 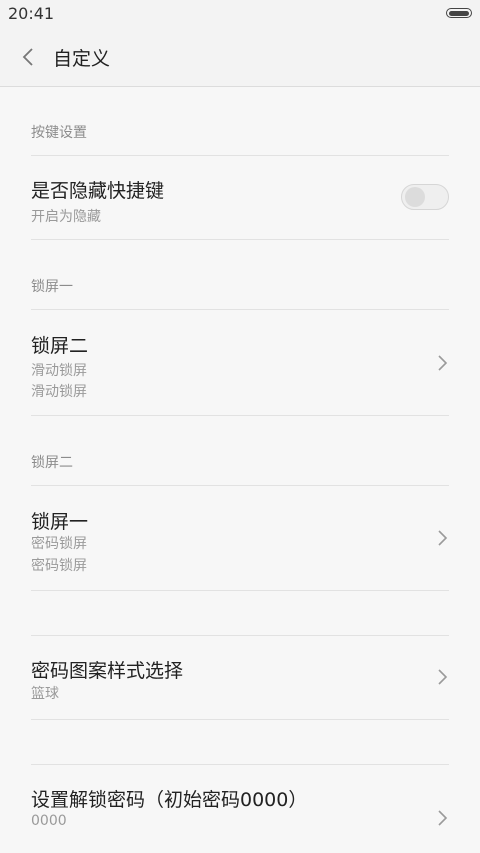 I want to click on status-time: 20:41, so click(x=31, y=13).